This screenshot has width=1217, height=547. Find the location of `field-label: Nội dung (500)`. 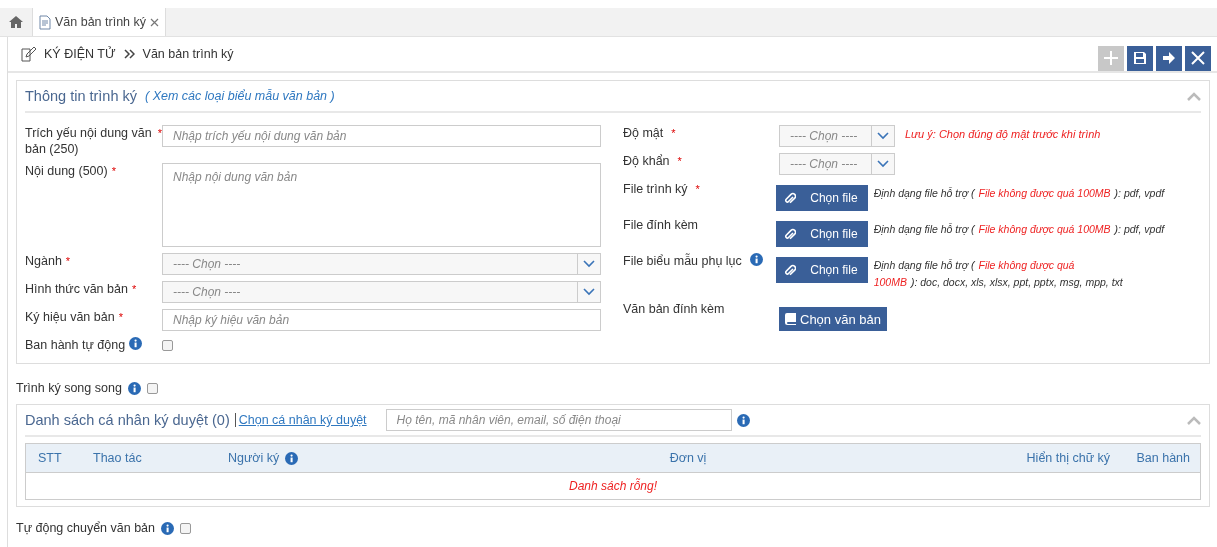

field-label: Nội dung (500) is located at coordinates (66, 171).